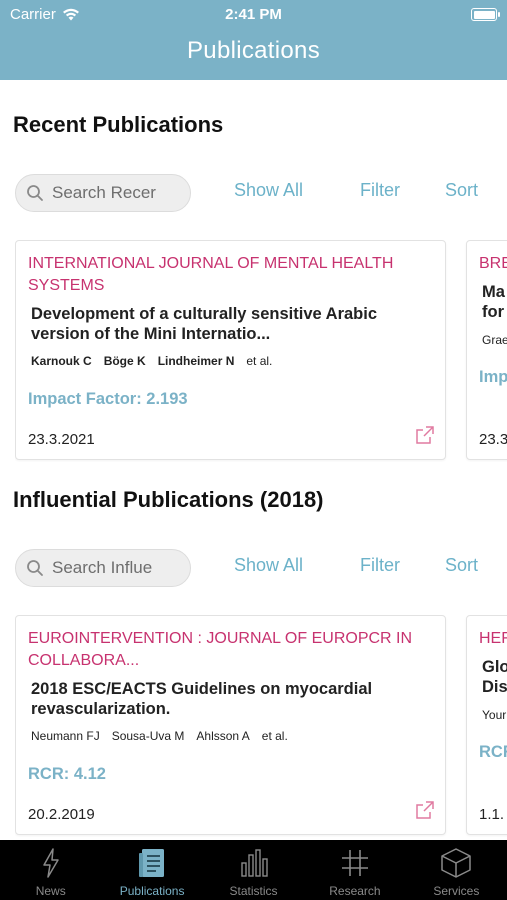  Describe the element at coordinates (253, 50) in the screenshot. I see `page-title: Publications` at that location.